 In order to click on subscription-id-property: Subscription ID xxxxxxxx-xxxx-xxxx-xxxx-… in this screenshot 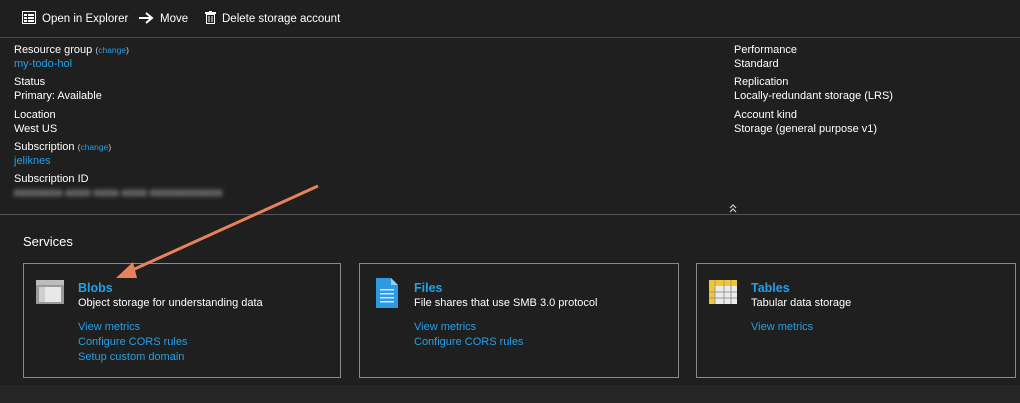, I will do `click(118, 186)`.